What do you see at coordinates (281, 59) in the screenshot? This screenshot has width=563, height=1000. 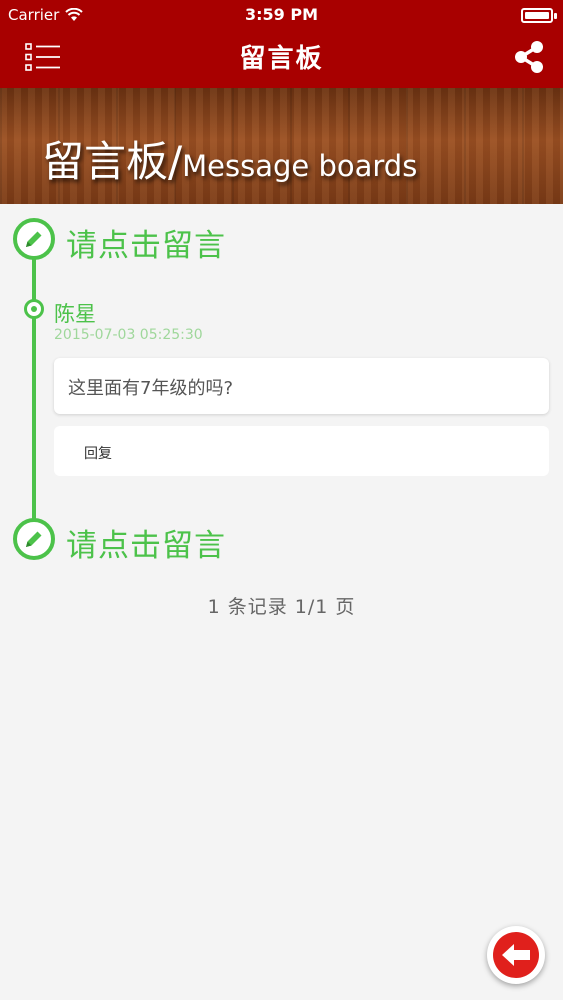 I see `page-title: 留言板` at bounding box center [281, 59].